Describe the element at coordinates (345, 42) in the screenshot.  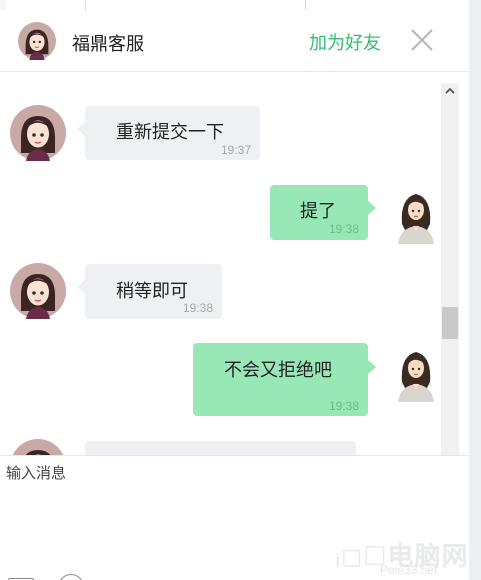
I see `add-friend-button: 加为好友` at that location.